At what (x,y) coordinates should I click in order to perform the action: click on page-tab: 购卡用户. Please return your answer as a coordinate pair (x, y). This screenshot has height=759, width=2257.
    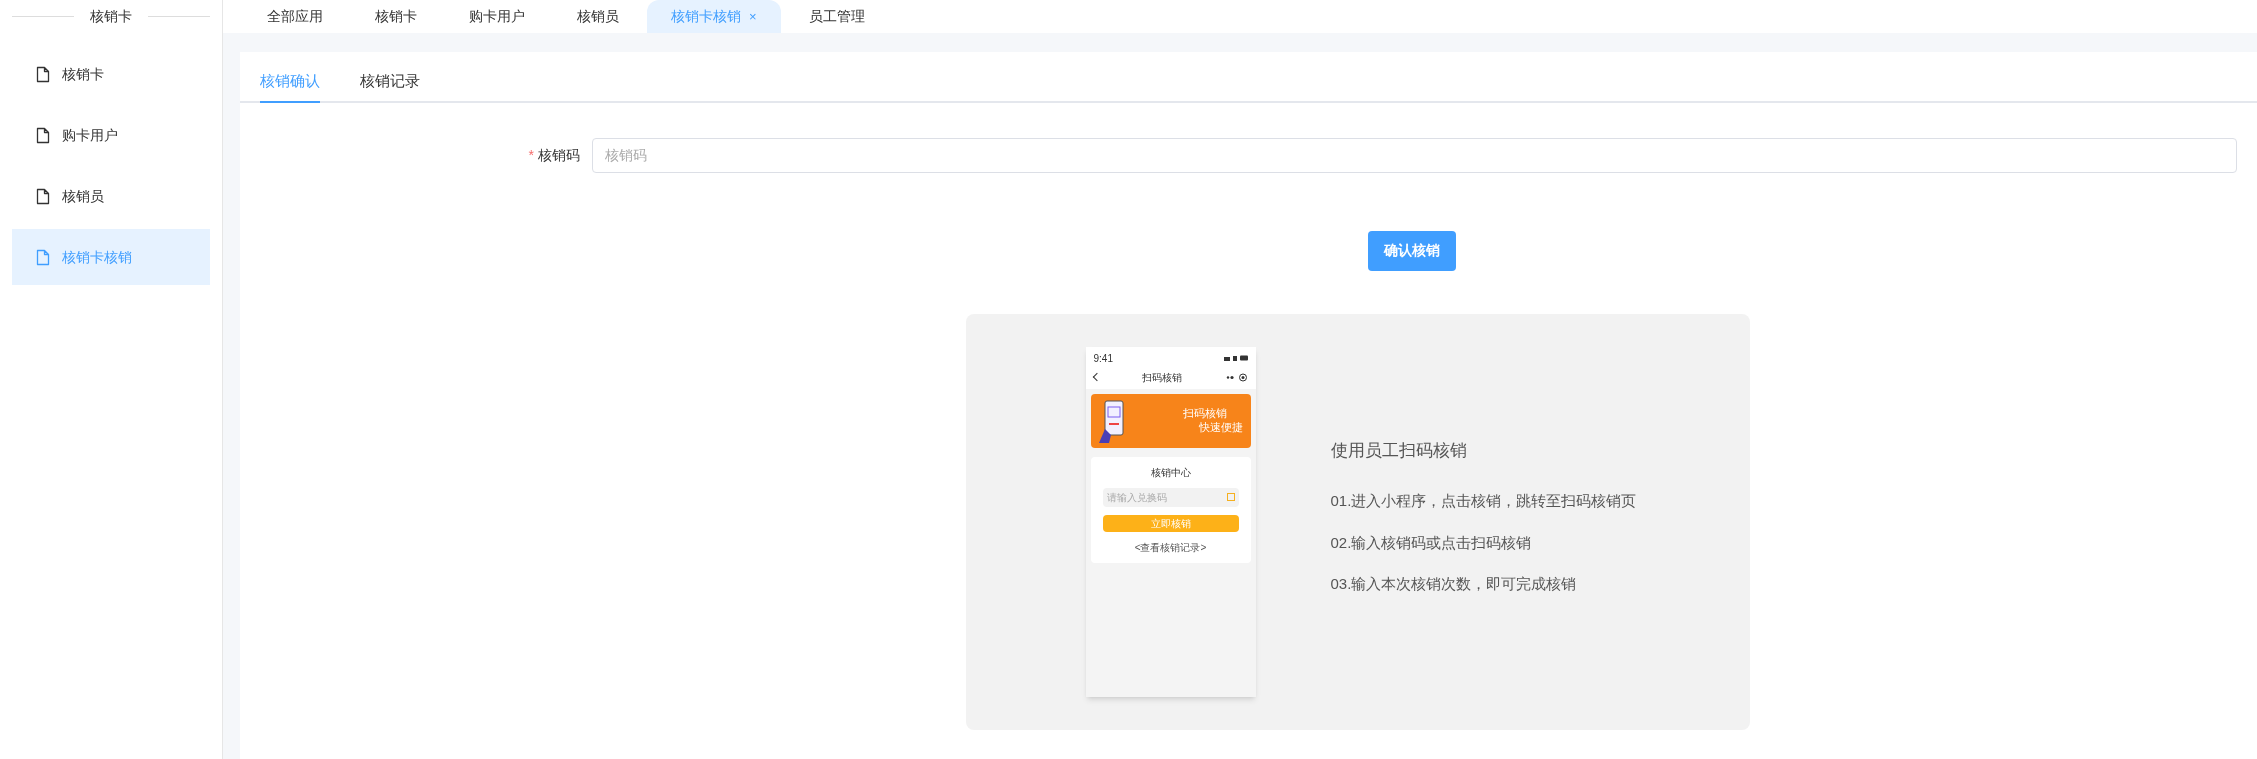
    Looking at the image, I should click on (497, 16).